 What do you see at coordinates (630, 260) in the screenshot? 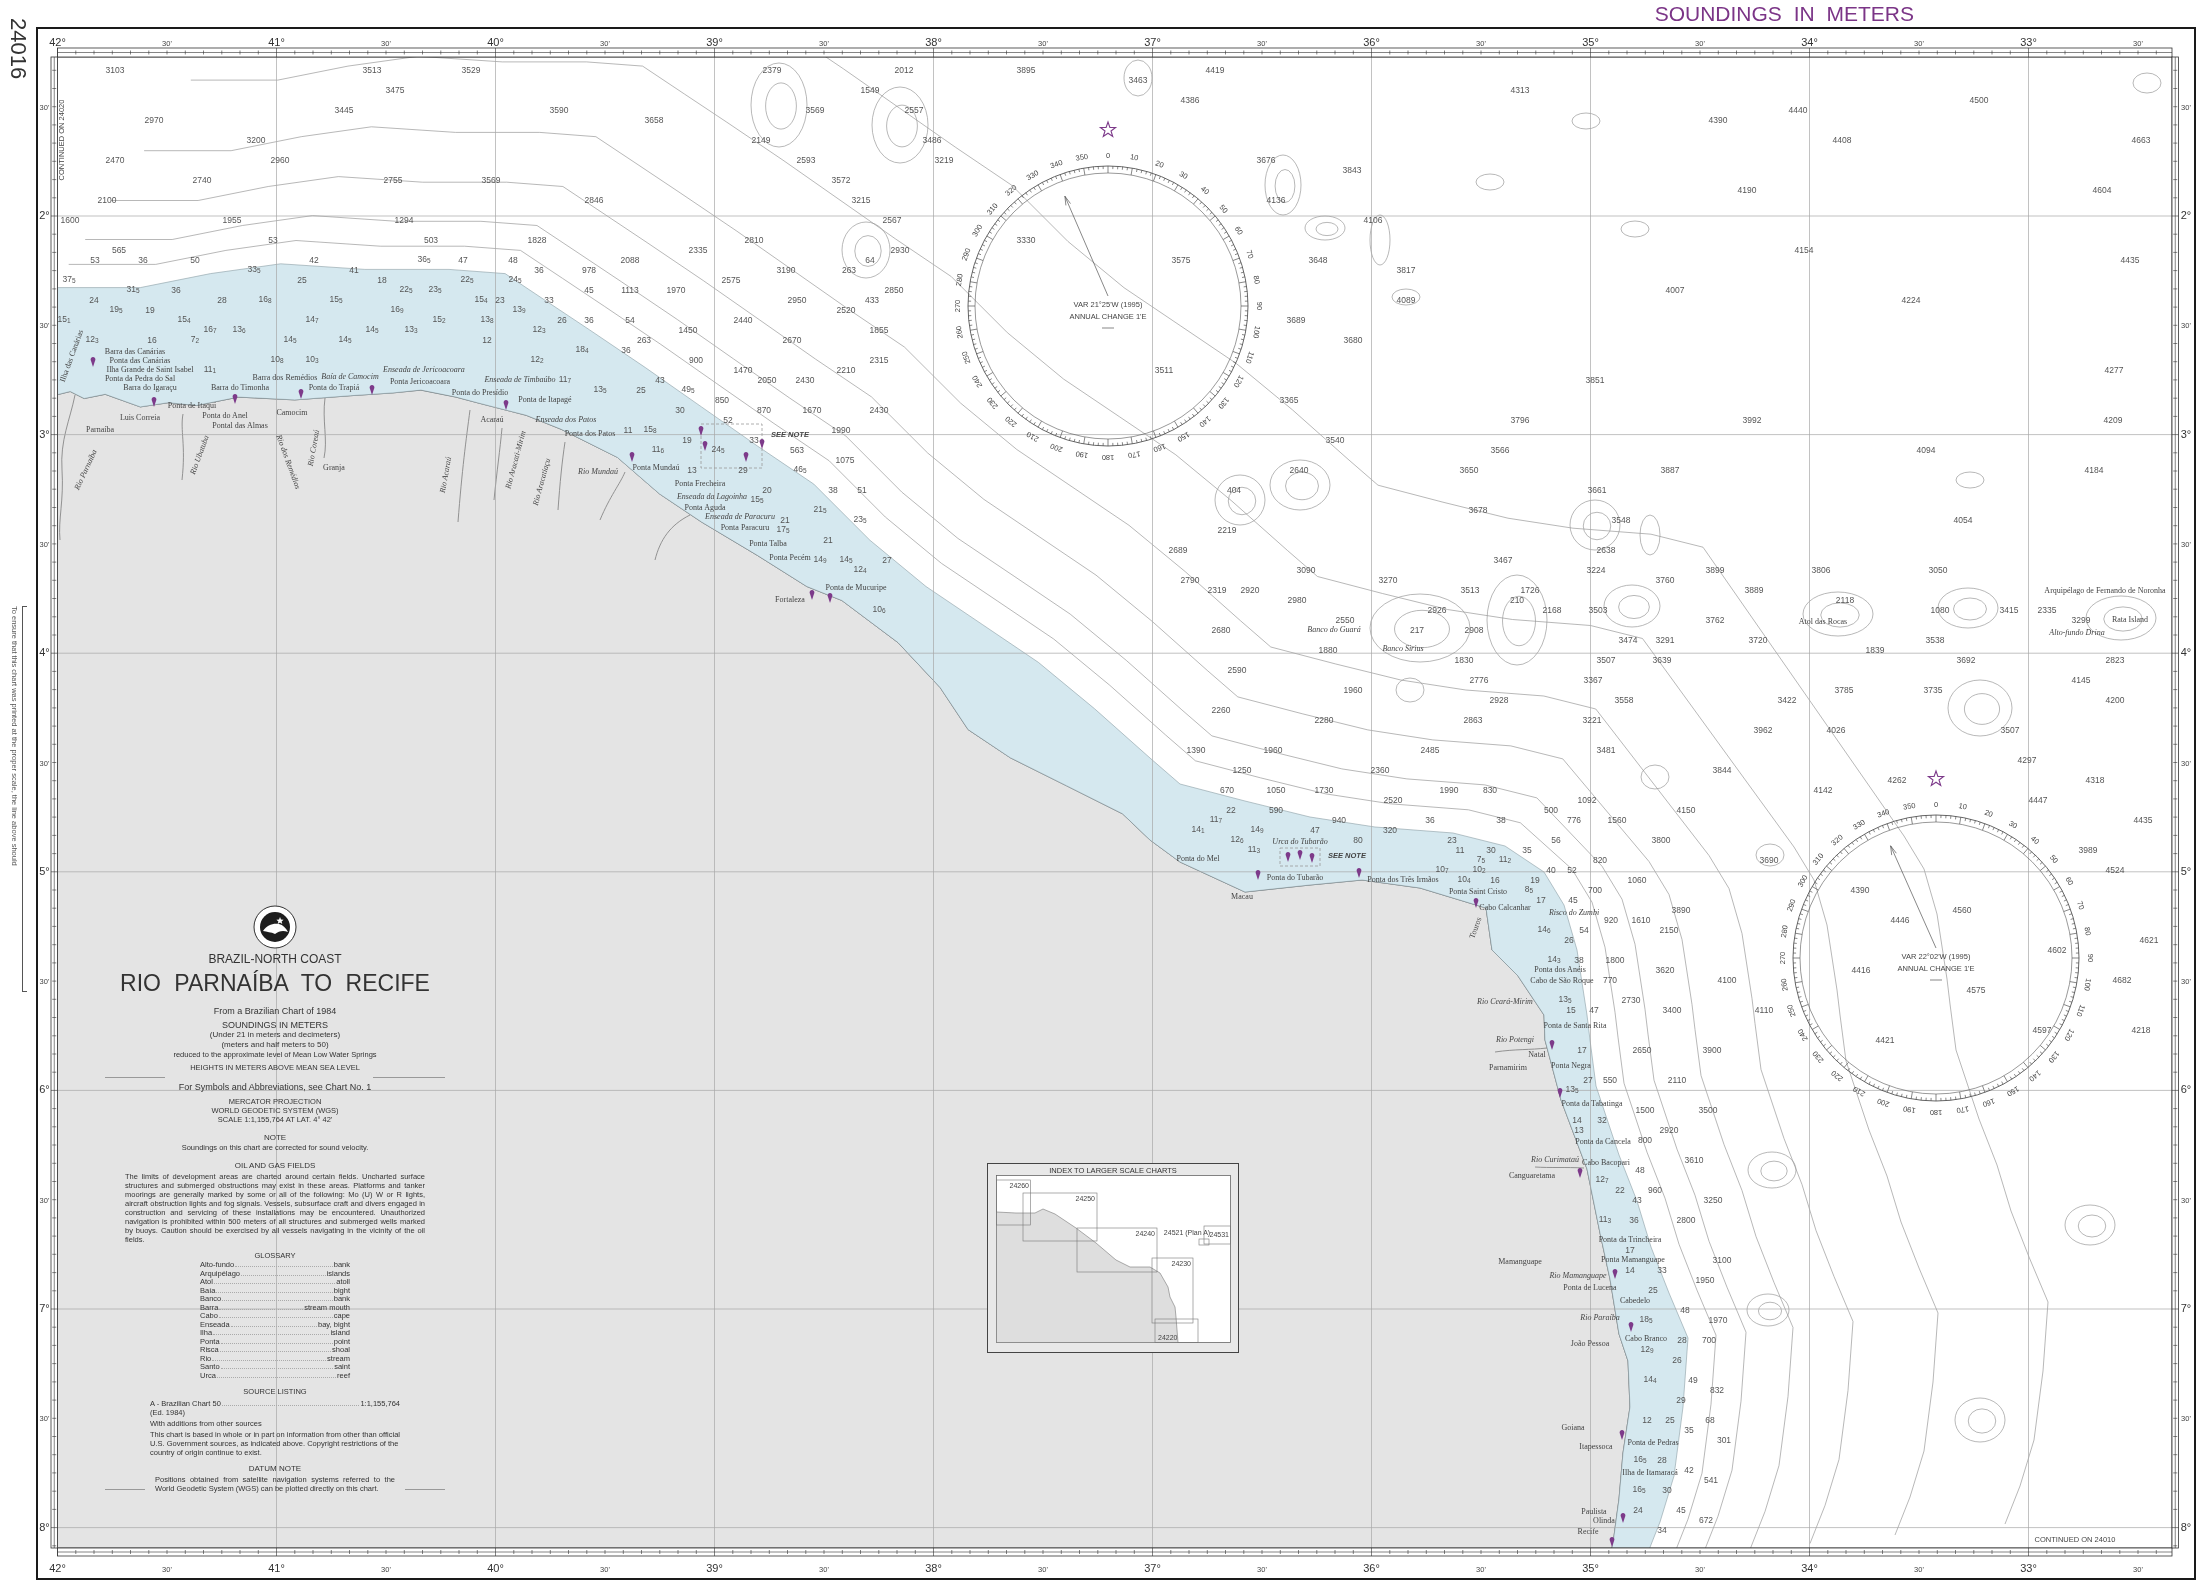
I see `depth-sounding: 2088` at bounding box center [630, 260].